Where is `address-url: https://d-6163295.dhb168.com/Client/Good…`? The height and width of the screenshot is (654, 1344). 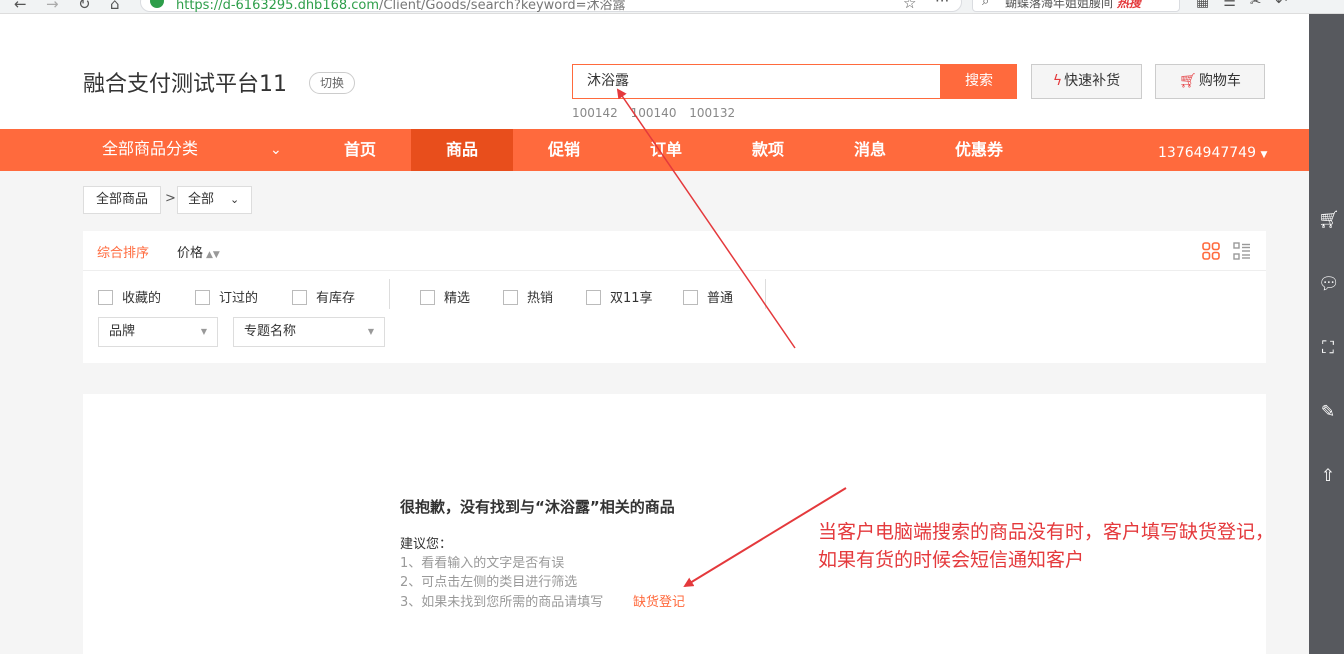 address-url: https://d-6163295.dhb168.com/Client/Good… is located at coordinates (401, 6).